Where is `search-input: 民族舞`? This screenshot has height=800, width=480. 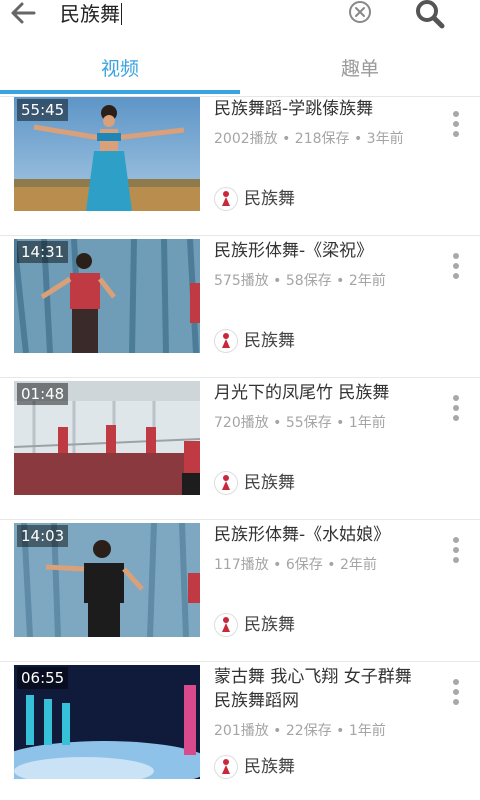
search-input: 民族舞 is located at coordinates (195, 15).